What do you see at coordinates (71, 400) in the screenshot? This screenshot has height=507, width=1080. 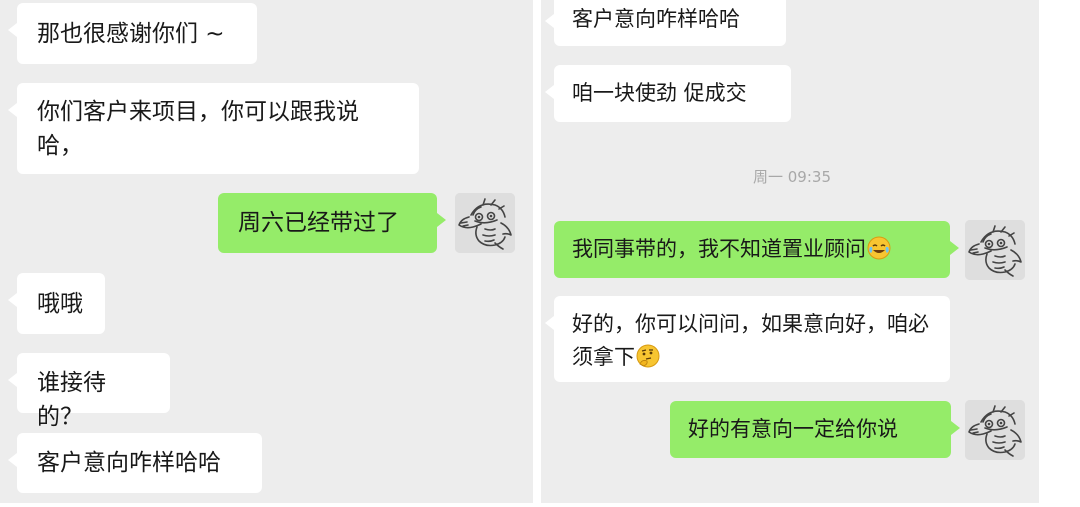 I see `message-text: 谁接待的？` at bounding box center [71, 400].